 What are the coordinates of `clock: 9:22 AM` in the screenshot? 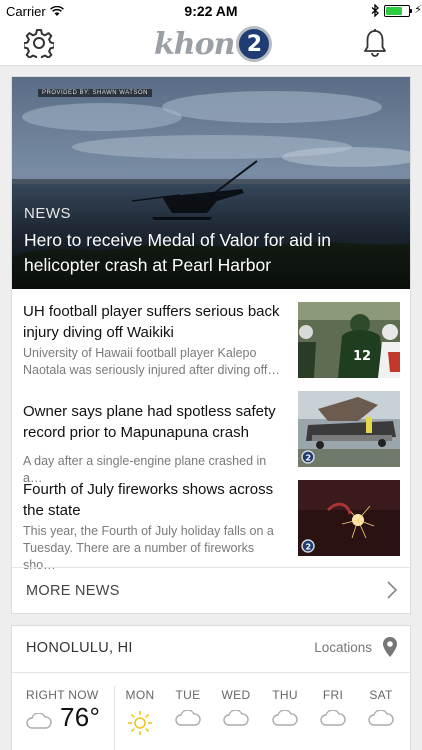 It's located at (211, 11).